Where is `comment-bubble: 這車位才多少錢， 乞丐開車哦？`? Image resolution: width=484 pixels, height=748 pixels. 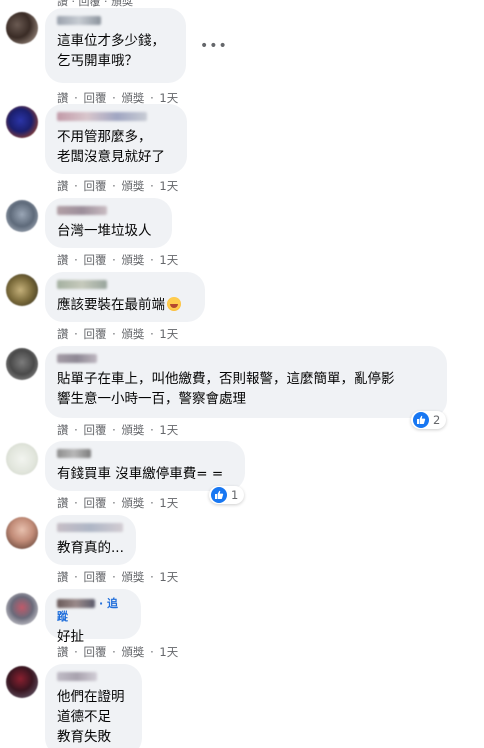 comment-bubble: 這車位才多少錢， 乞丐開車哦？ is located at coordinates (115, 45).